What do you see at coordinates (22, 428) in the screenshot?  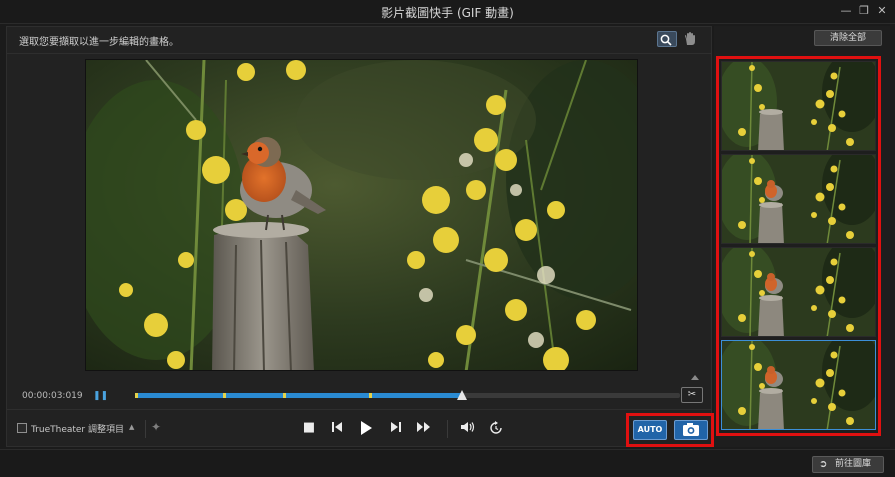 I see `truetheater-checkbox` at bounding box center [22, 428].